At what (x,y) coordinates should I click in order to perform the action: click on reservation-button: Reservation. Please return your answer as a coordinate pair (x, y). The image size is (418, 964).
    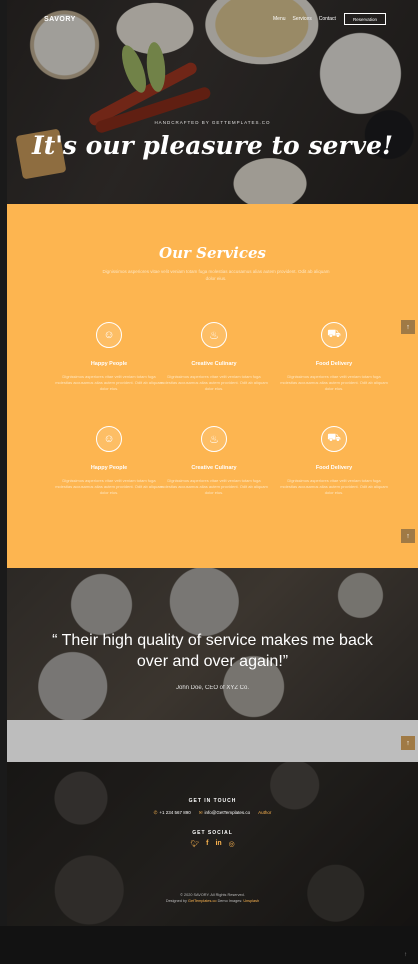
    Looking at the image, I should click on (365, 19).